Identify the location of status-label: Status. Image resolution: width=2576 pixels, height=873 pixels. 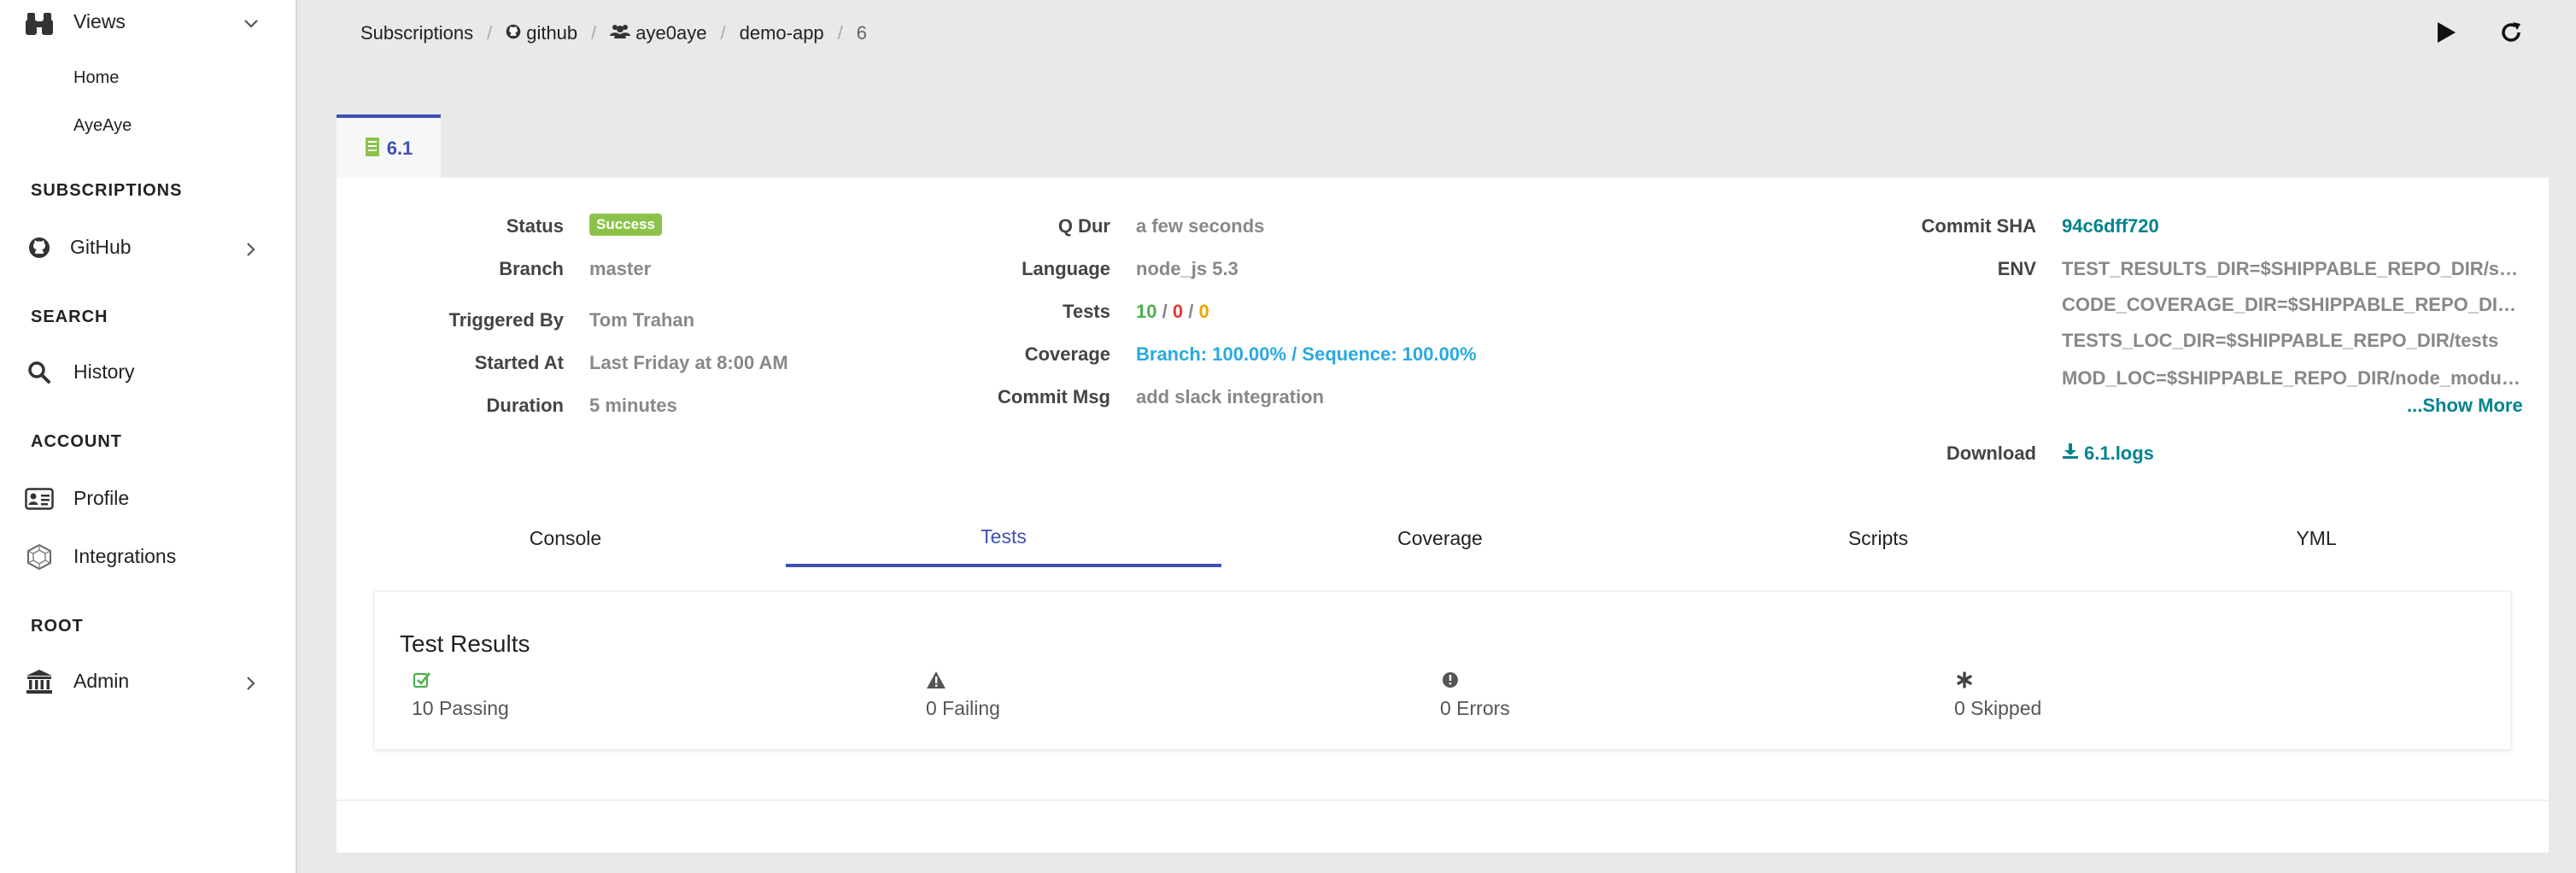
(535, 226).